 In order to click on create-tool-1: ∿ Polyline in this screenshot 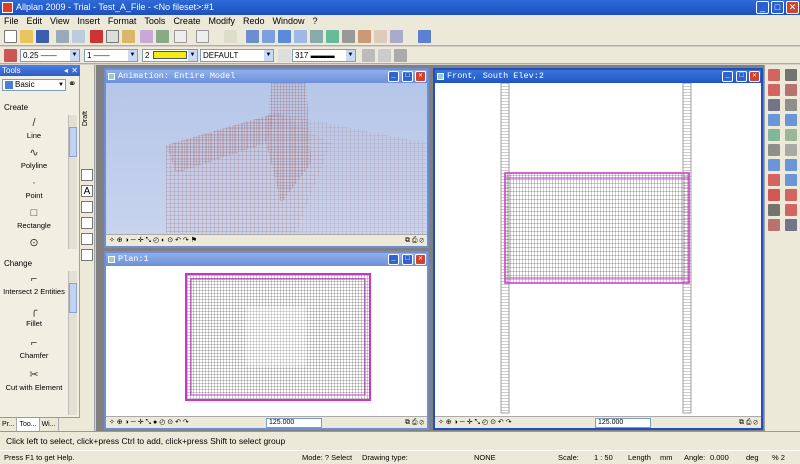, I will do `click(34, 158)`.